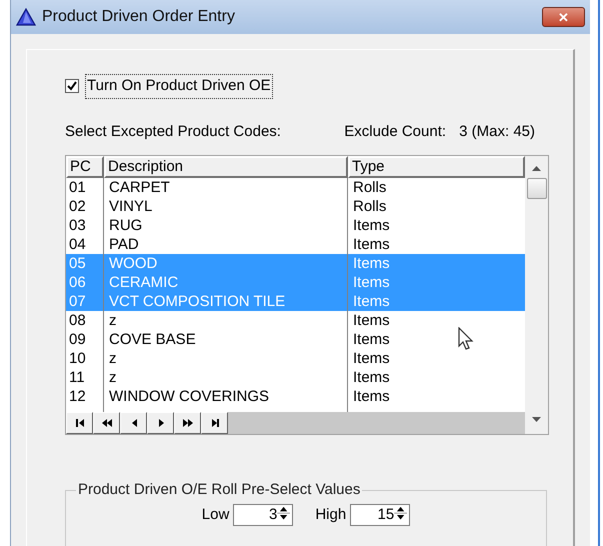 The width and height of the screenshot is (603, 546). What do you see at coordinates (330, 514) in the screenshot?
I see `spinner-label: High` at bounding box center [330, 514].